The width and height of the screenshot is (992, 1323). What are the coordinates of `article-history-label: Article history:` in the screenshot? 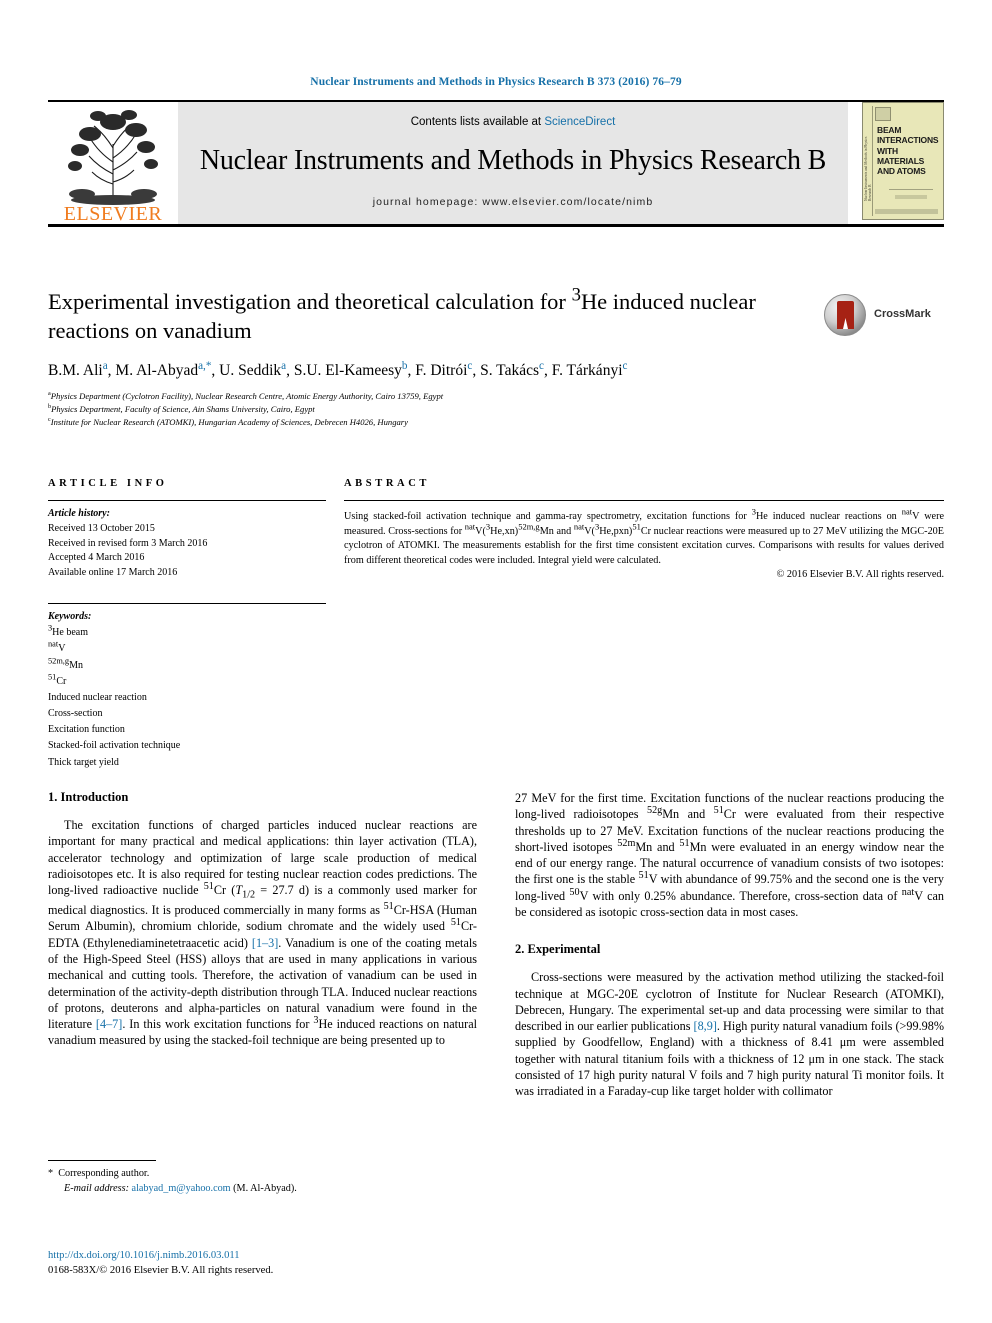 It's located at (79, 513).